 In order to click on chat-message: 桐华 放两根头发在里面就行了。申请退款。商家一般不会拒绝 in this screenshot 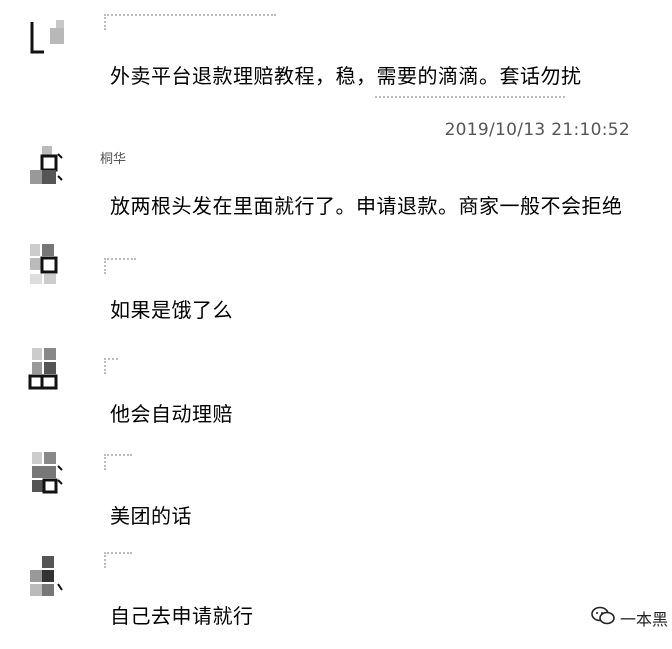, I will do `click(336, 185)`.